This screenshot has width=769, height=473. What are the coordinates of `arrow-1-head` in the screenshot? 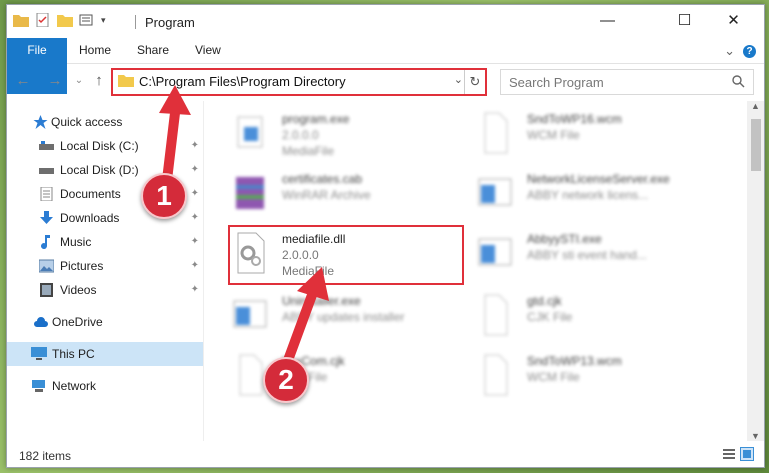 It's located at (175, 100).